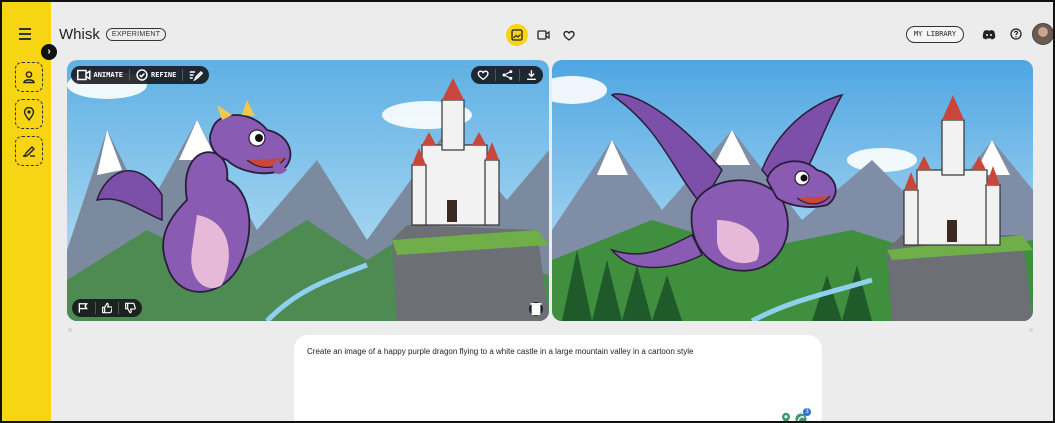 The height and width of the screenshot is (423, 1055). I want to click on experiment-badge: EXPERIMENT, so click(136, 34).